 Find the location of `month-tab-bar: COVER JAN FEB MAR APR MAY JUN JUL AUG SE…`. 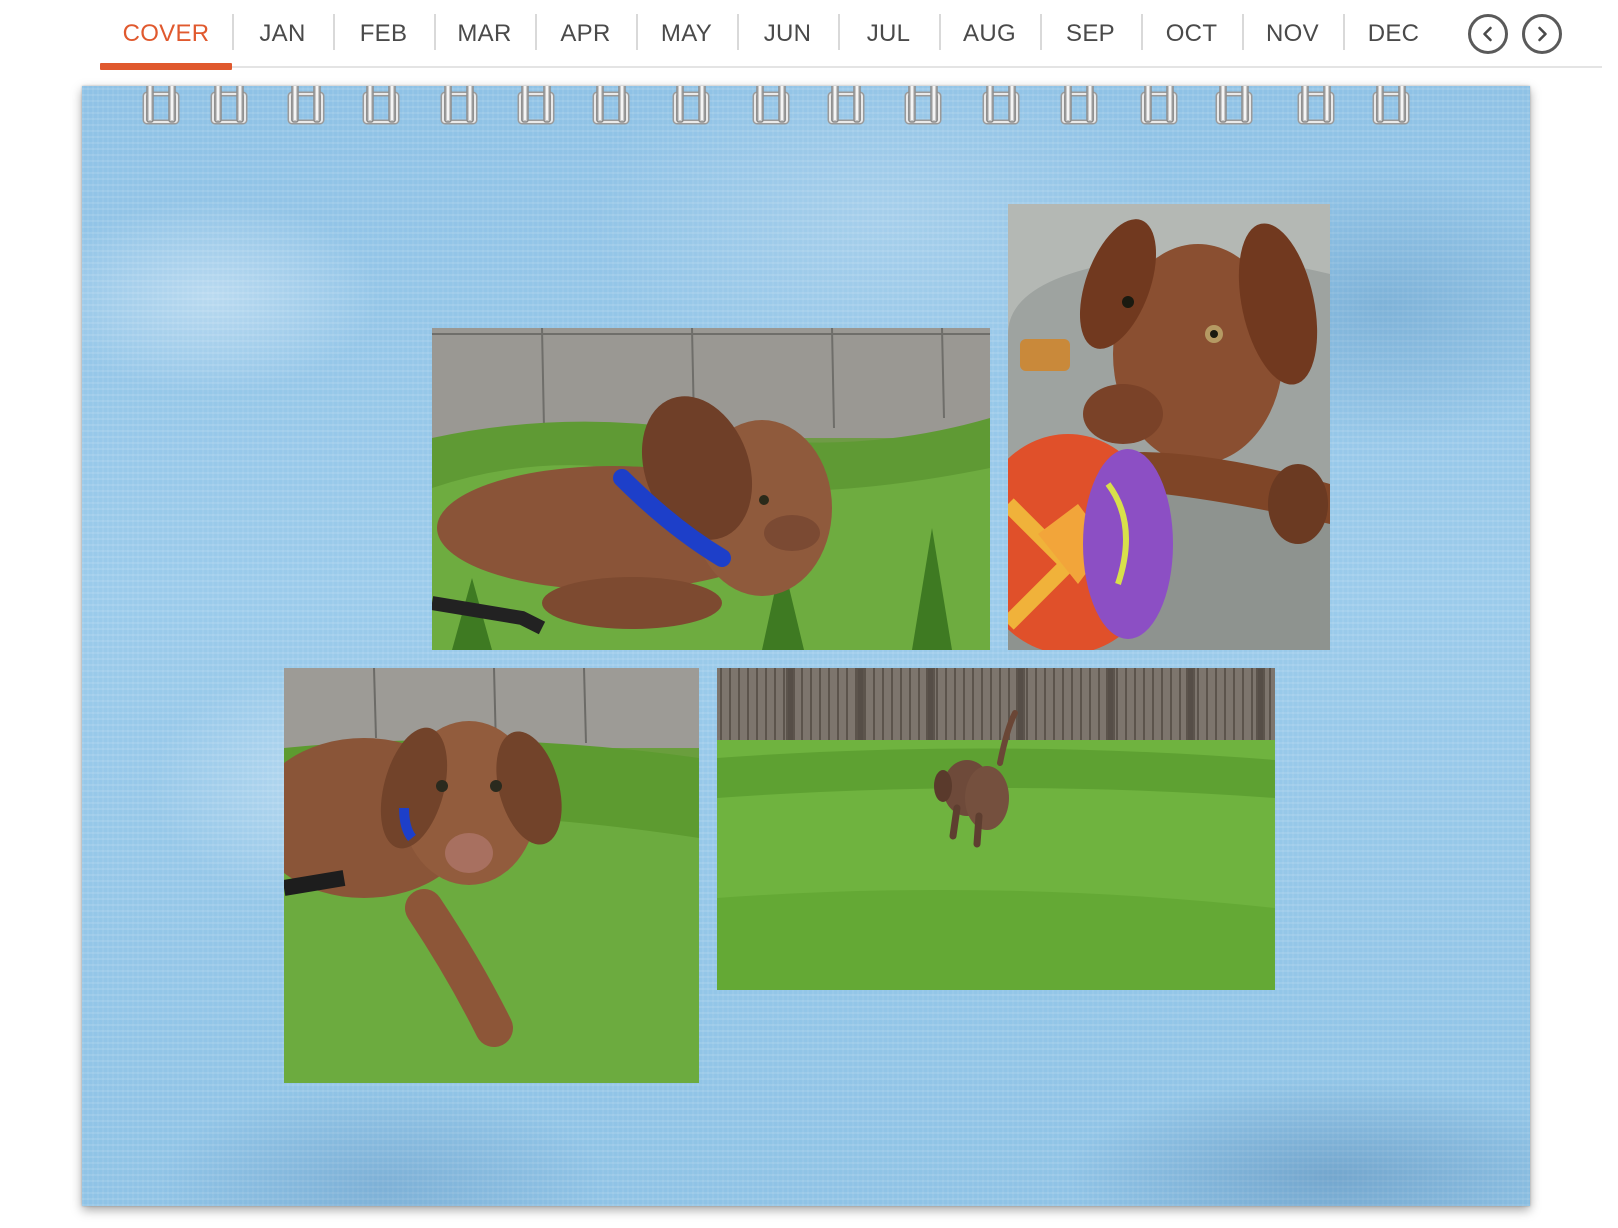

month-tab-bar: COVER JAN FEB MAR APR MAY JUN JUL AUG SE… is located at coordinates (851, 35).